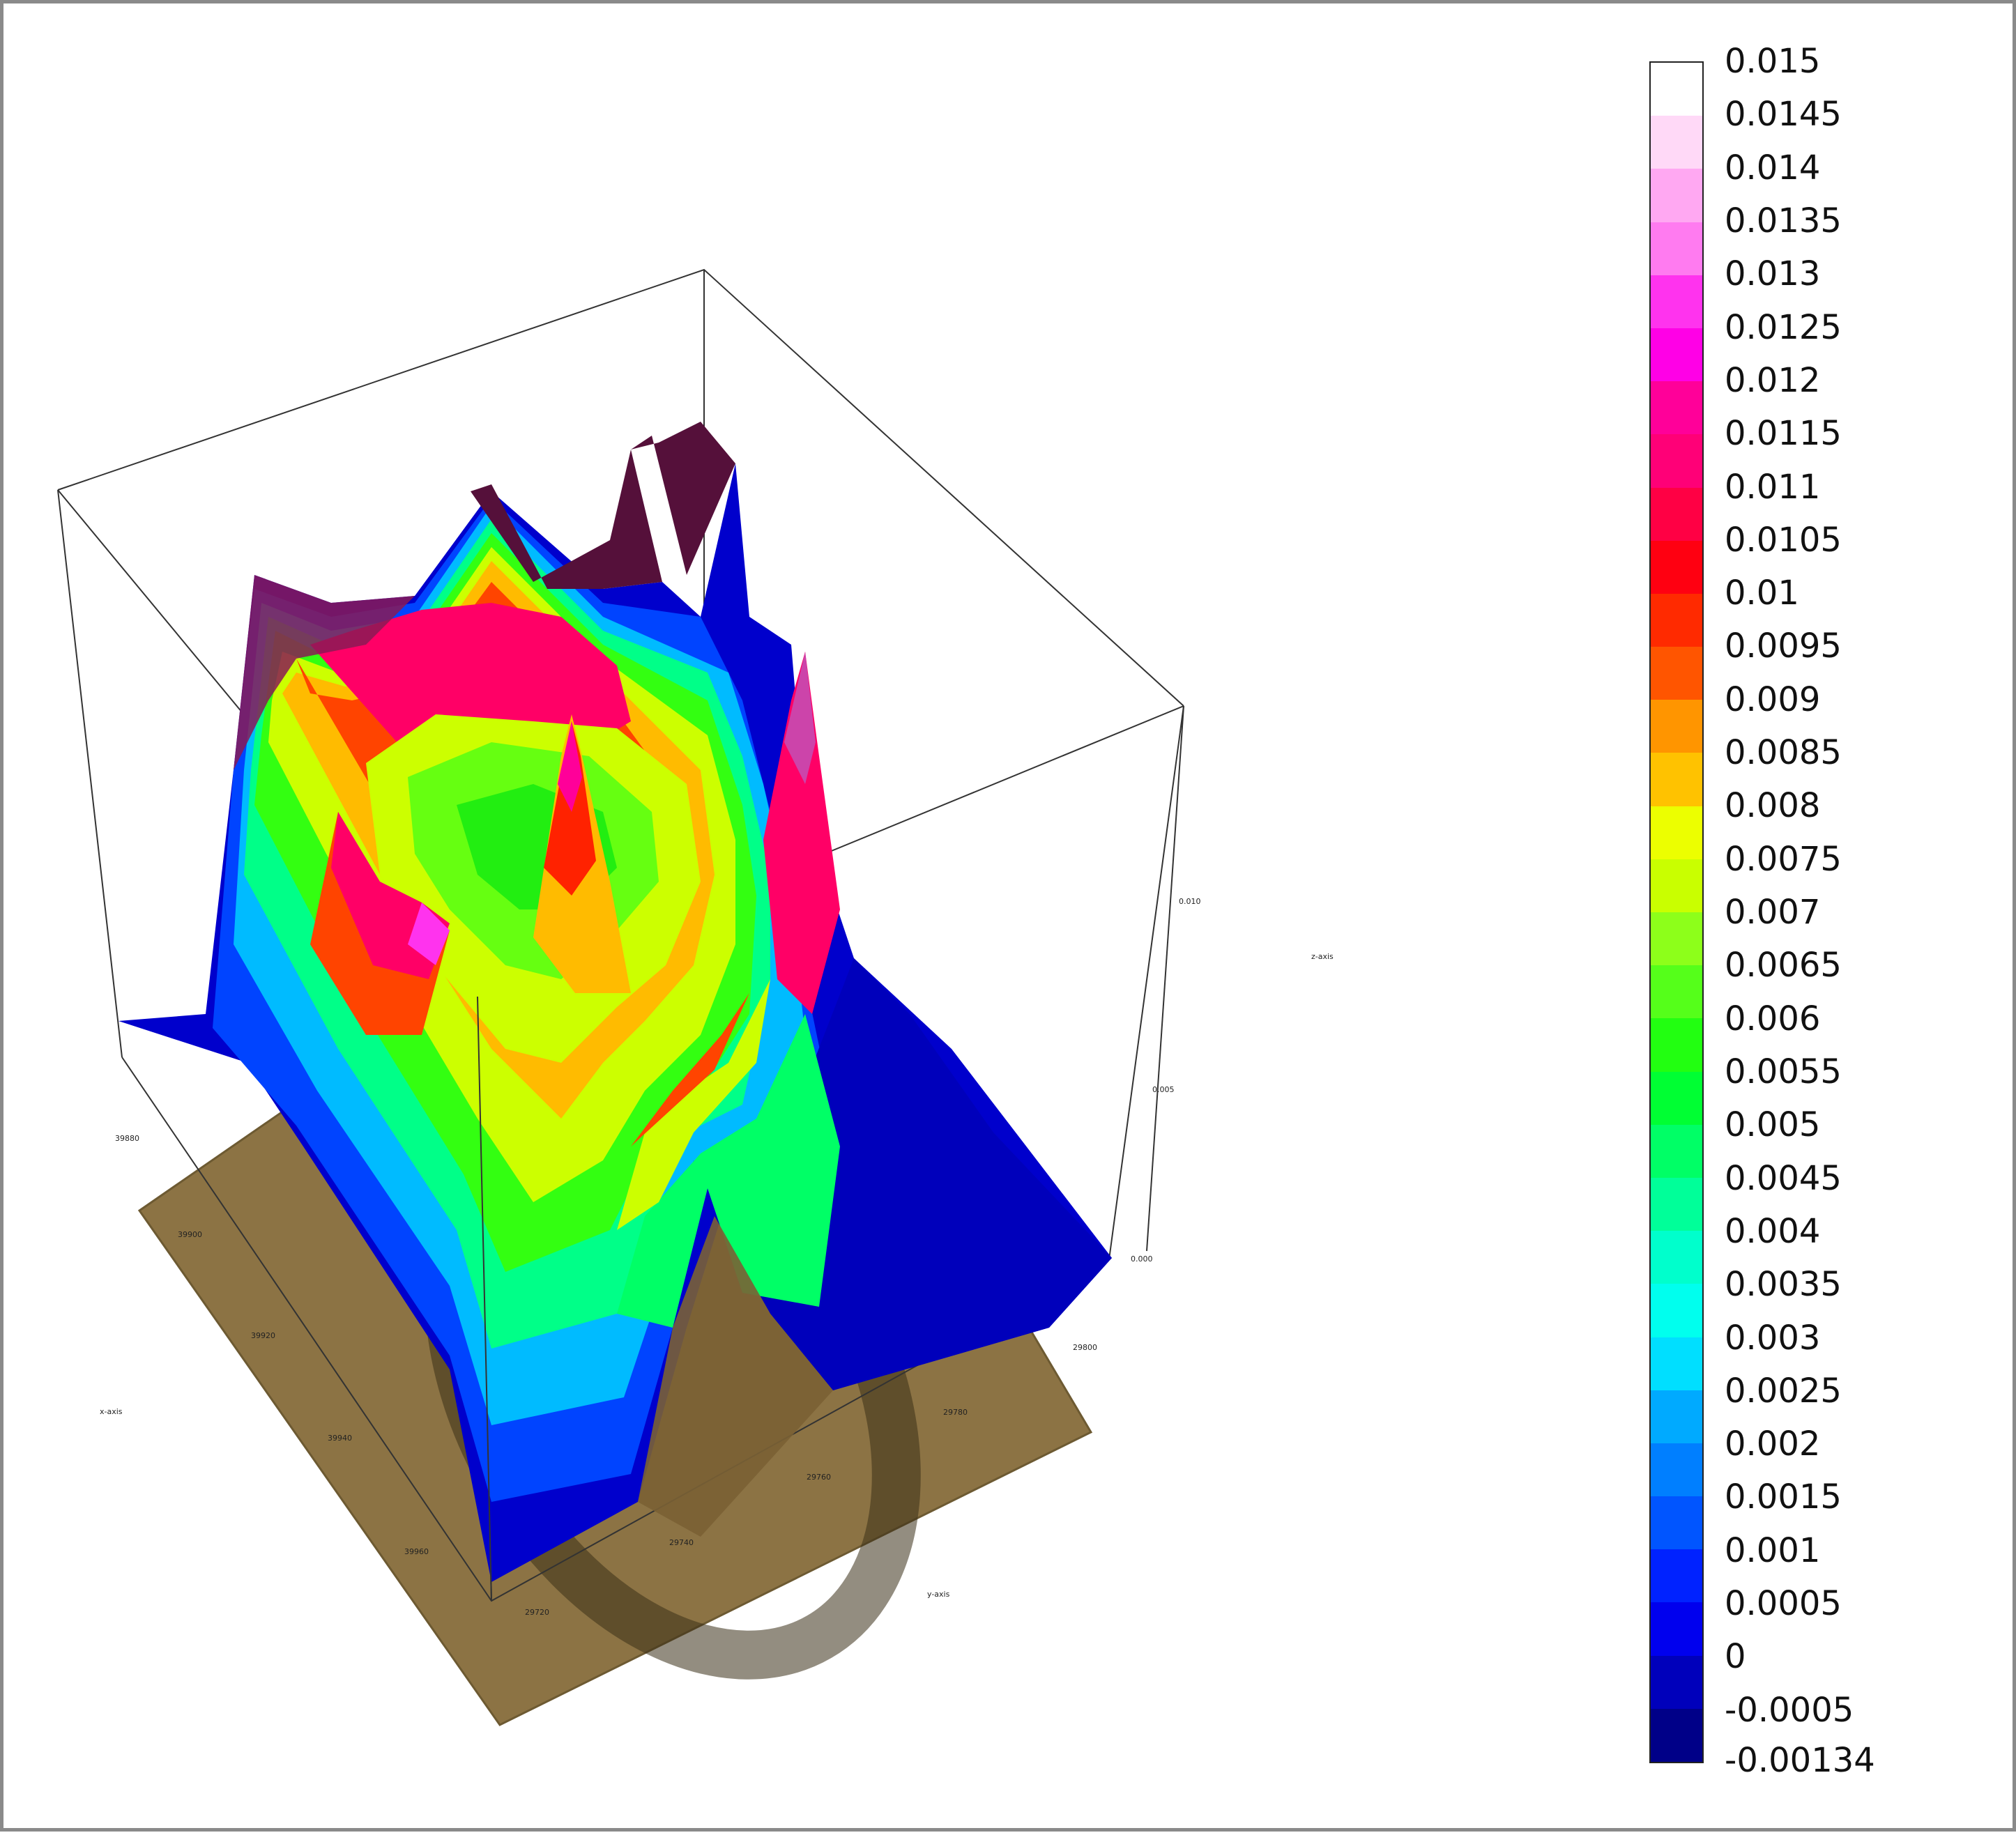 Image resolution: width=2016 pixels, height=1835 pixels. Describe the element at coordinates (1773, 1550) in the screenshot. I see `colorbar-label: 0.001` at that location.